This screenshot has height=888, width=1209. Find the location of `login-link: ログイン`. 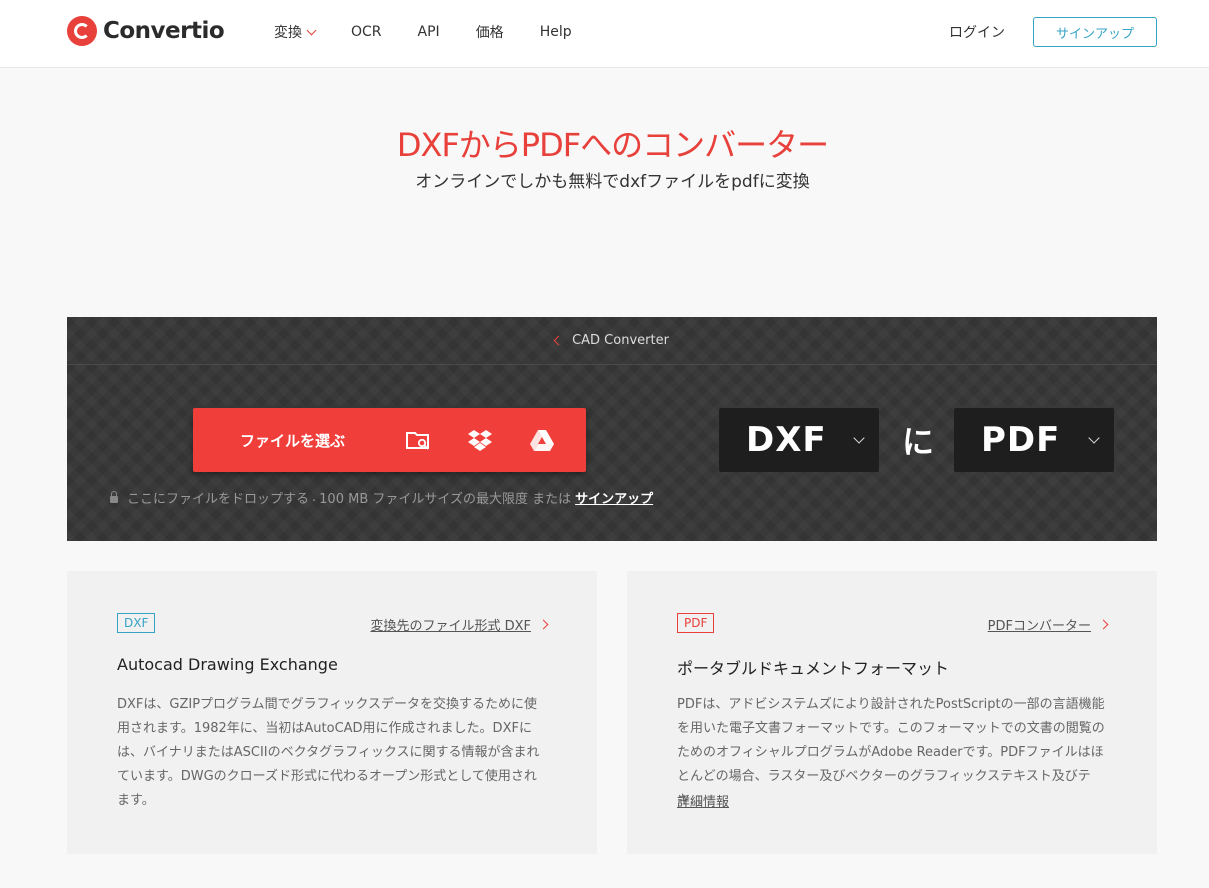

login-link: ログイン is located at coordinates (977, 32).